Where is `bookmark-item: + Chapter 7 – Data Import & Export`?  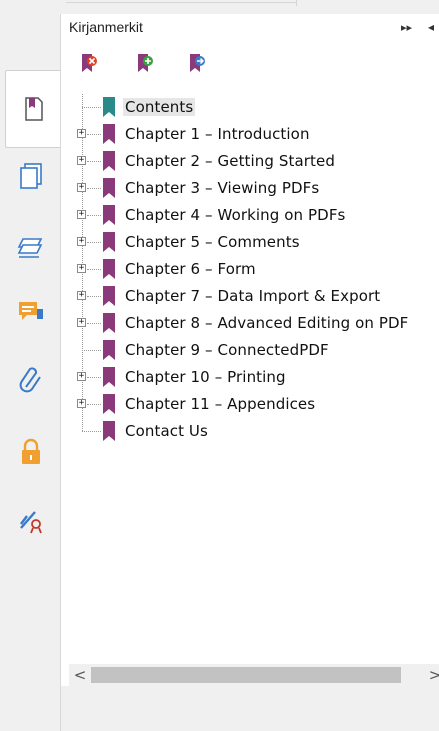
bookmark-item: + Chapter 7 – Data Import & Export is located at coordinates (250, 296).